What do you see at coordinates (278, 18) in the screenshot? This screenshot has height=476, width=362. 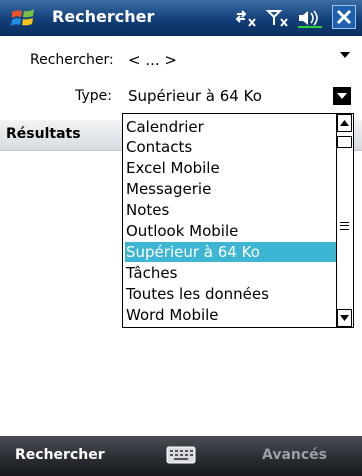 I see `signal-icon` at bounding box center [278, 18].